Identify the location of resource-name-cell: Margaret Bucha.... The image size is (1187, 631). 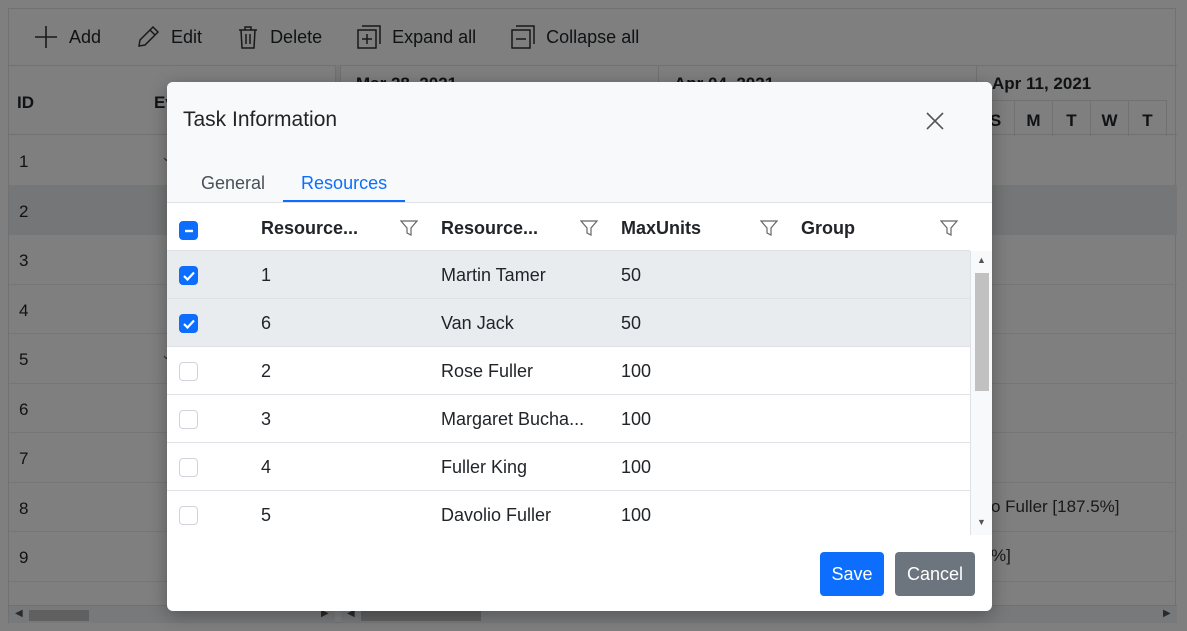
(513, 419).